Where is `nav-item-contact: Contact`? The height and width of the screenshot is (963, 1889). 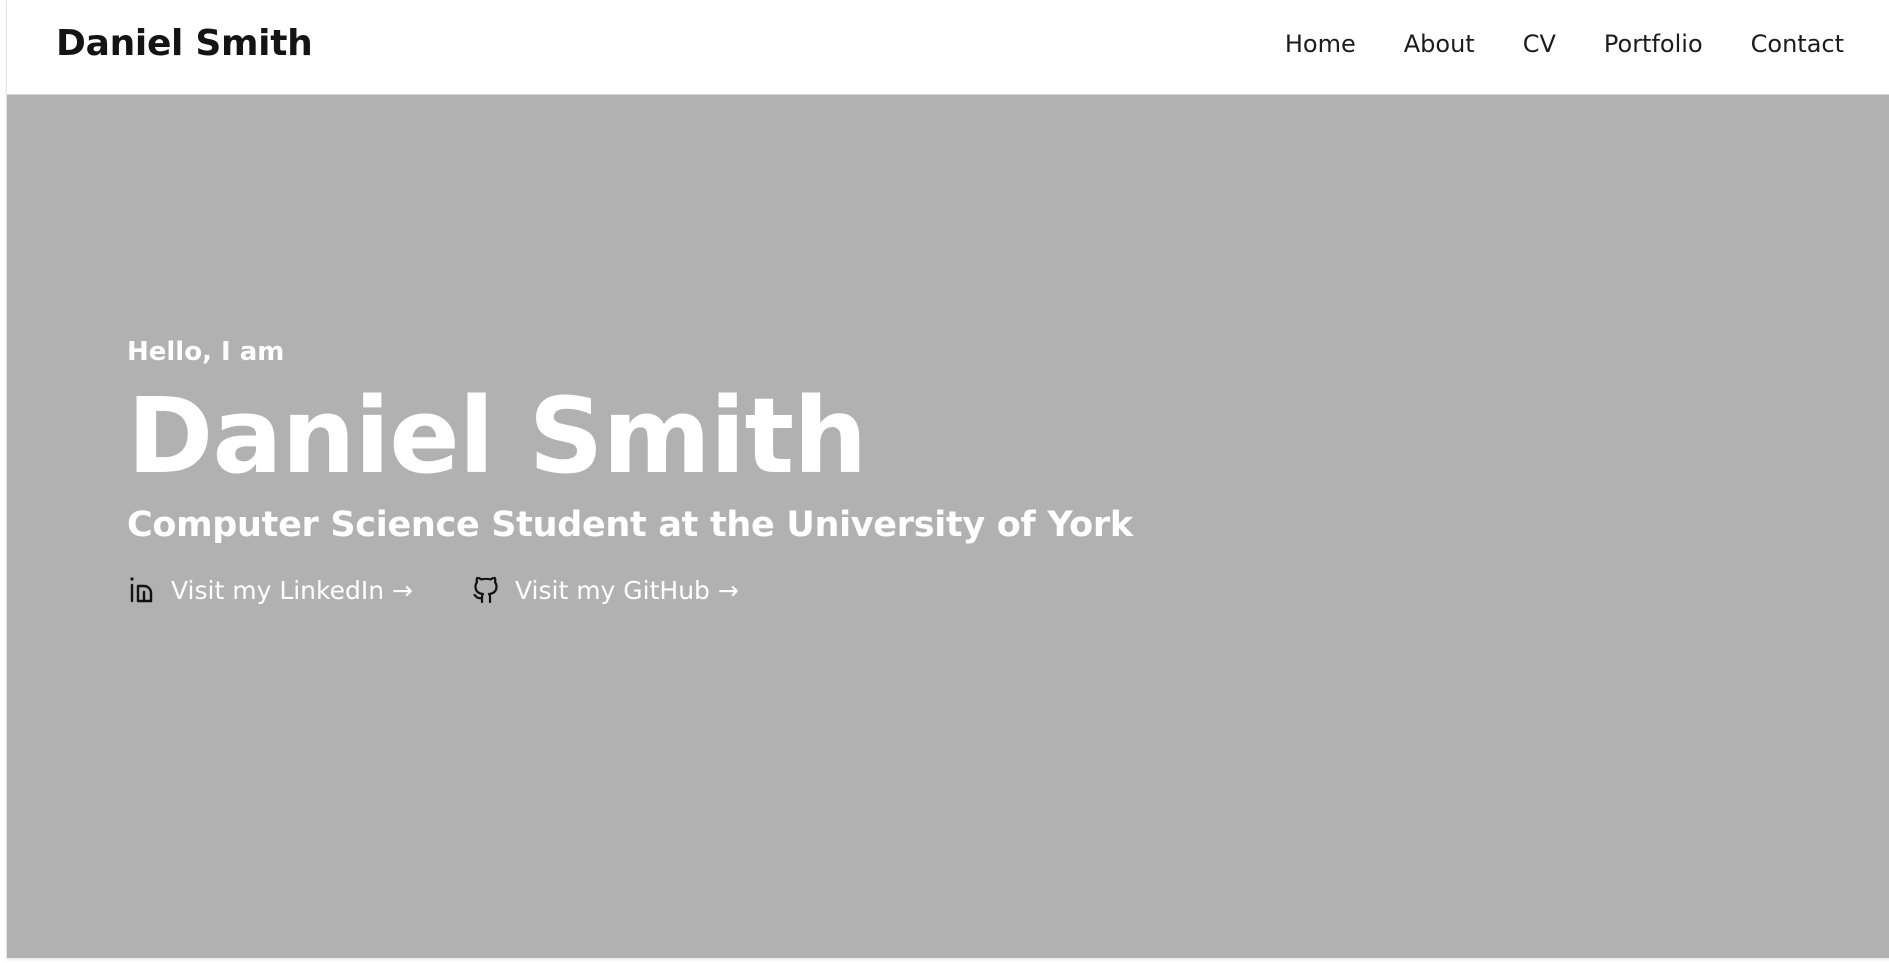
nav-item-contact: Contact is located at coordinates (1797, 44).